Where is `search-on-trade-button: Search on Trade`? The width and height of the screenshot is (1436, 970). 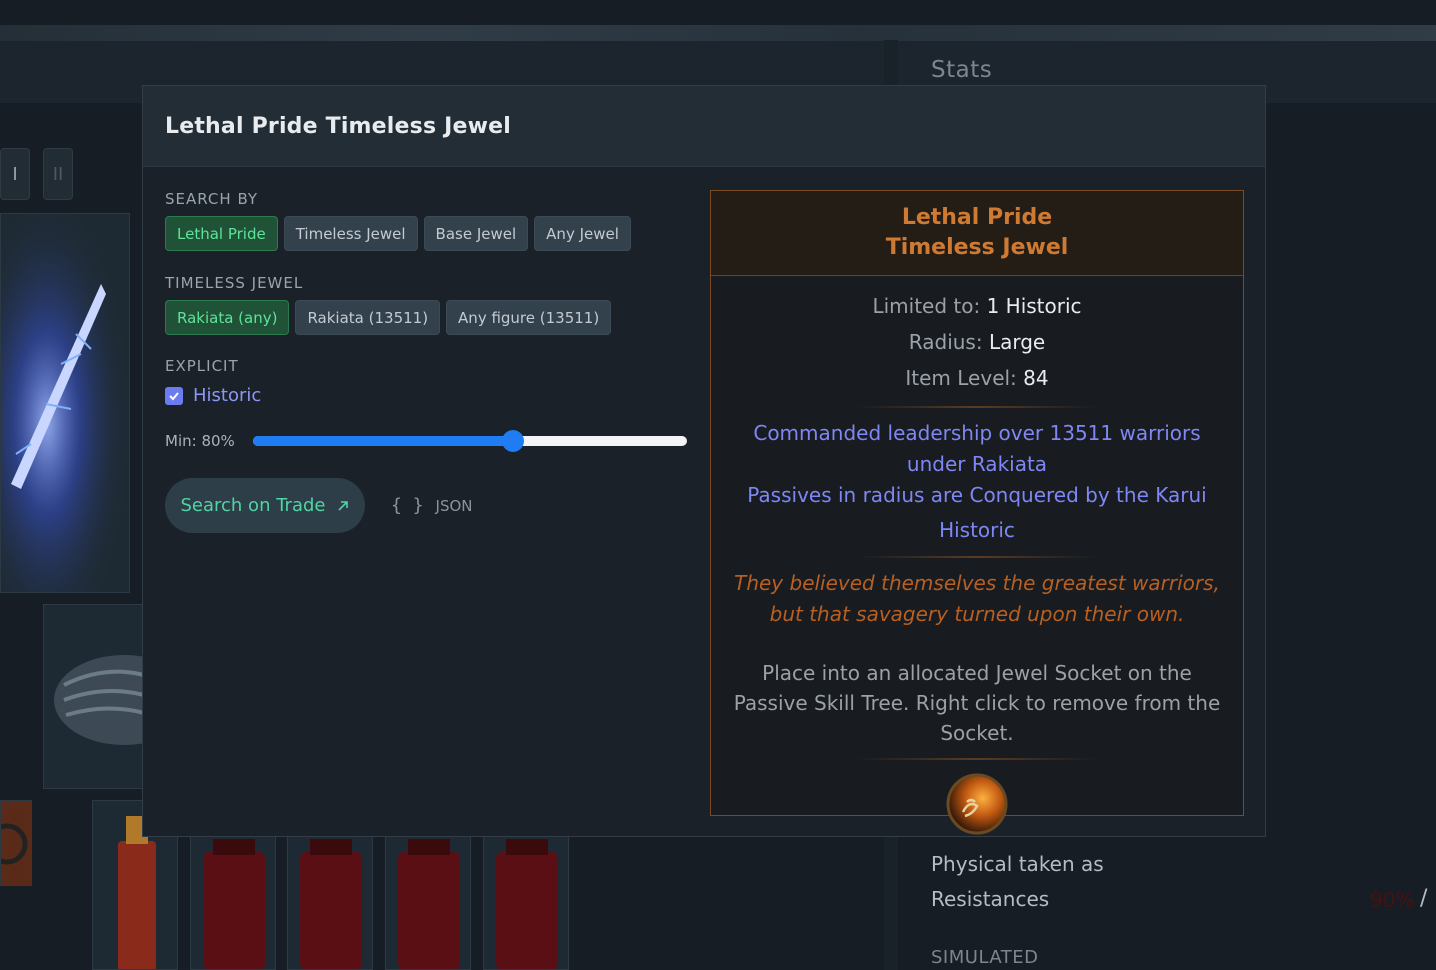
search-on-trade-button: Search on Trade is located at coordinates (265, 505).